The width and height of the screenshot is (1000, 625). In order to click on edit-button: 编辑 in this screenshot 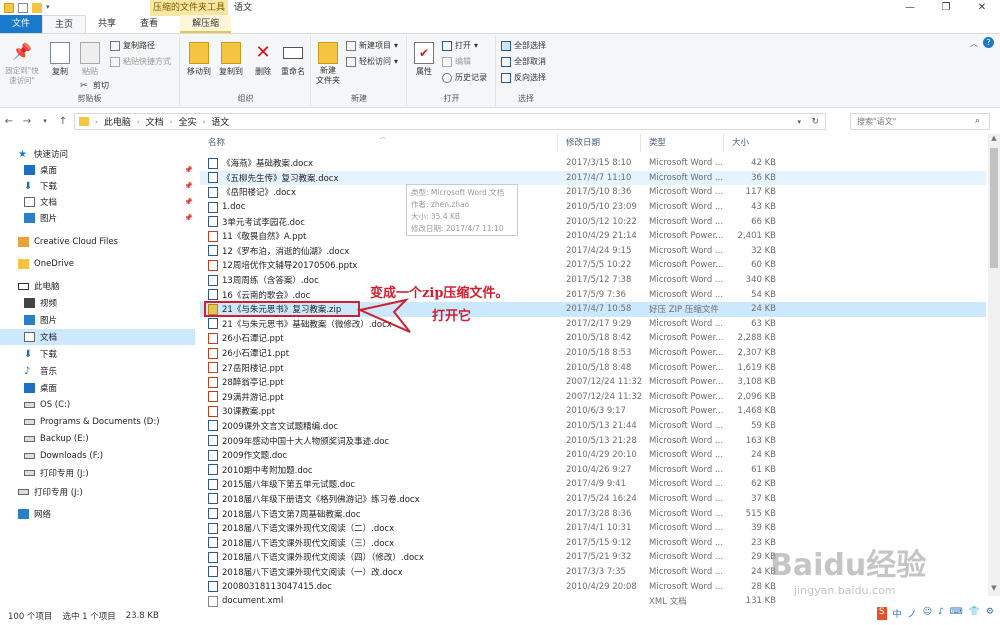, I will do `click(456, 61)`.